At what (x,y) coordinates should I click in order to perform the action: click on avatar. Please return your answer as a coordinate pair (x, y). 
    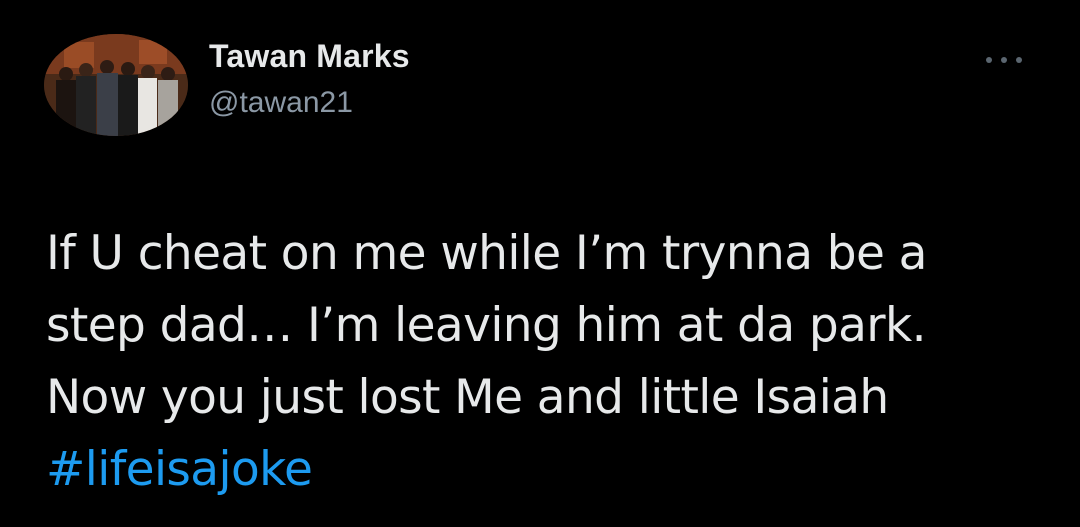
    Looking at the image, I should click on (116, 85).